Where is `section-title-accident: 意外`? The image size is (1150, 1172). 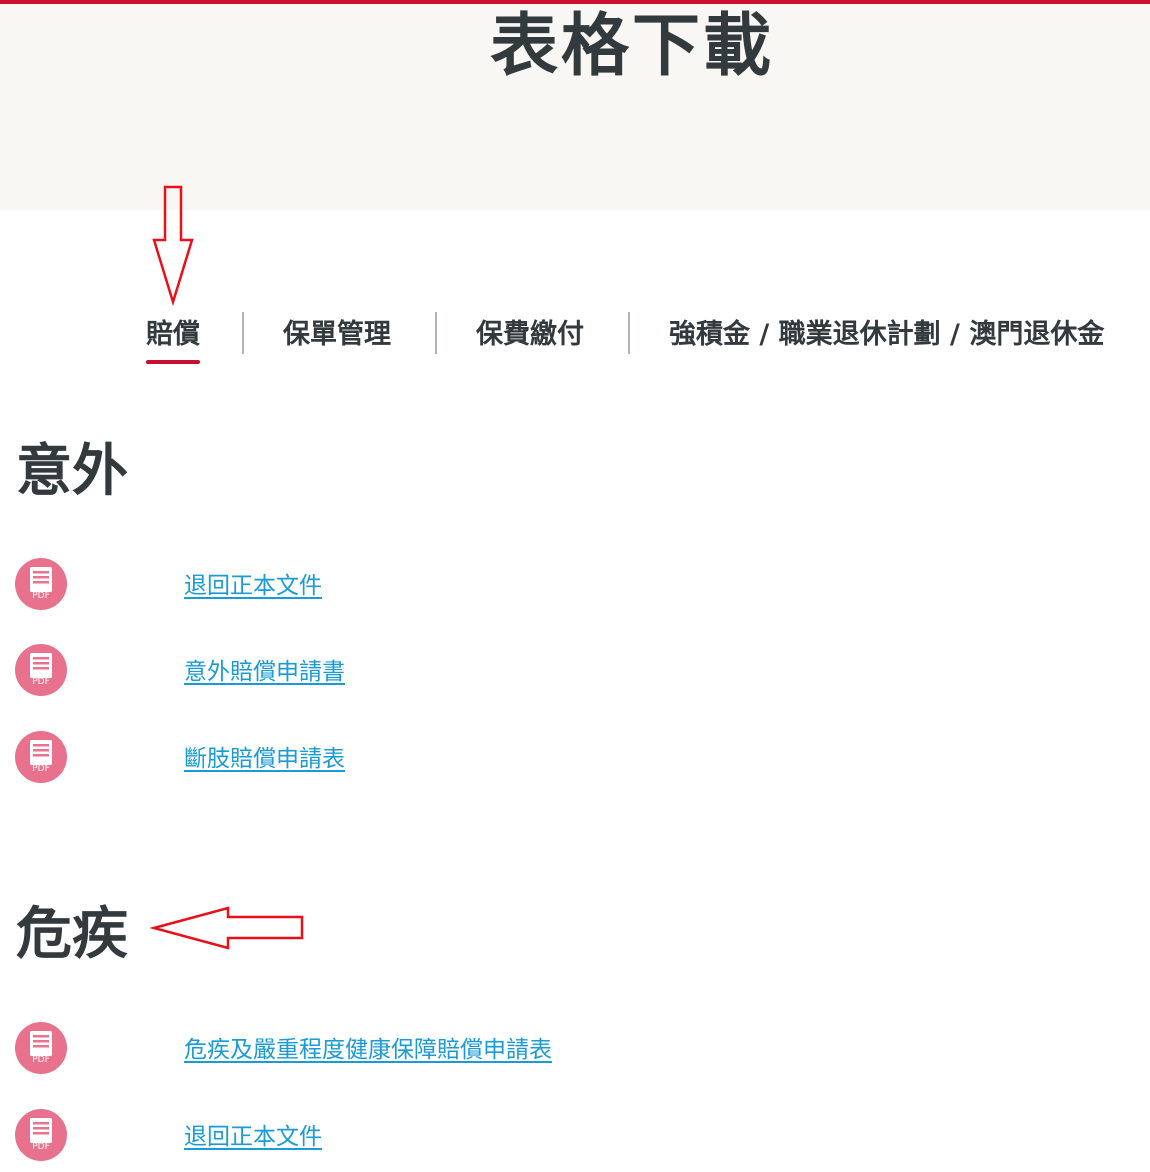
section-title-accident: 意外 is located at coordinates (72, 471).